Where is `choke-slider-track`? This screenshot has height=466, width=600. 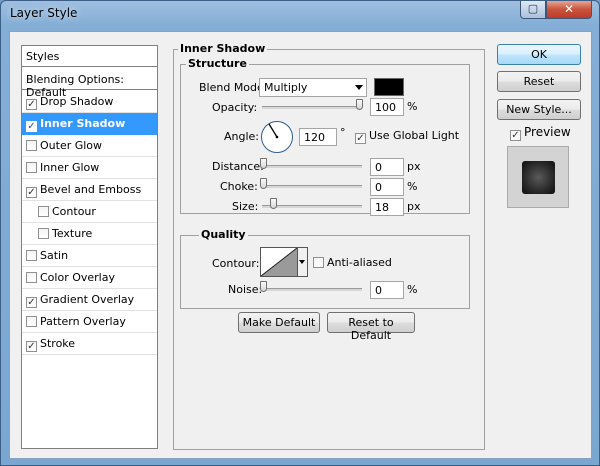
choke-slider-track is located at coordinates (312, 186).